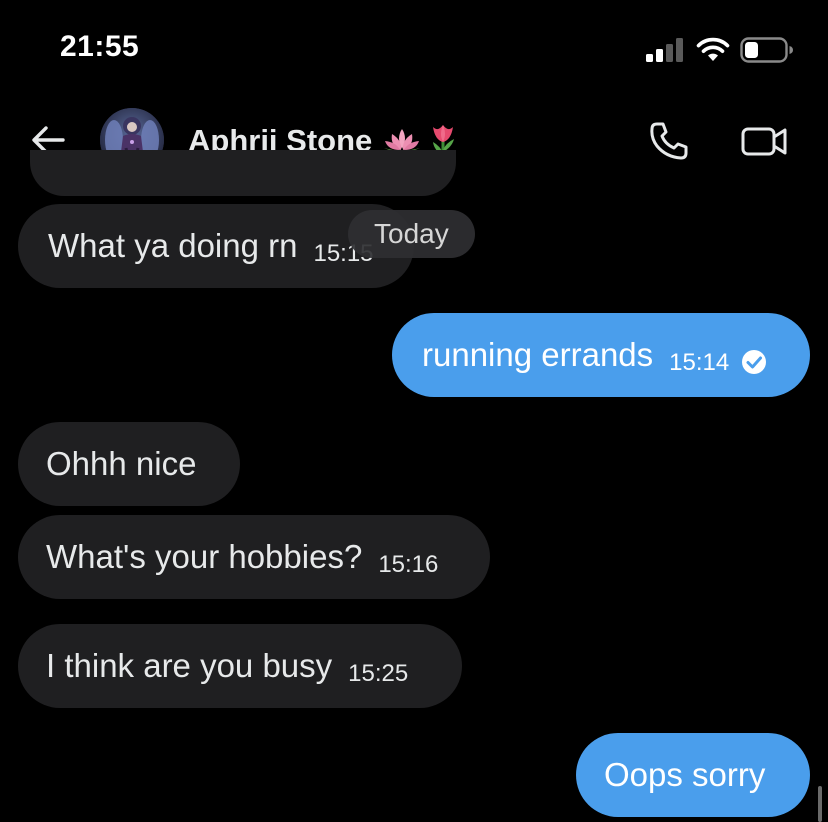 Image resolution: width=828 pixels, height=822 pixels. What do you see at coordinates (378, 673) in the screenshot?
I see `message-time: 15:25` at bounding box center [378, 673].